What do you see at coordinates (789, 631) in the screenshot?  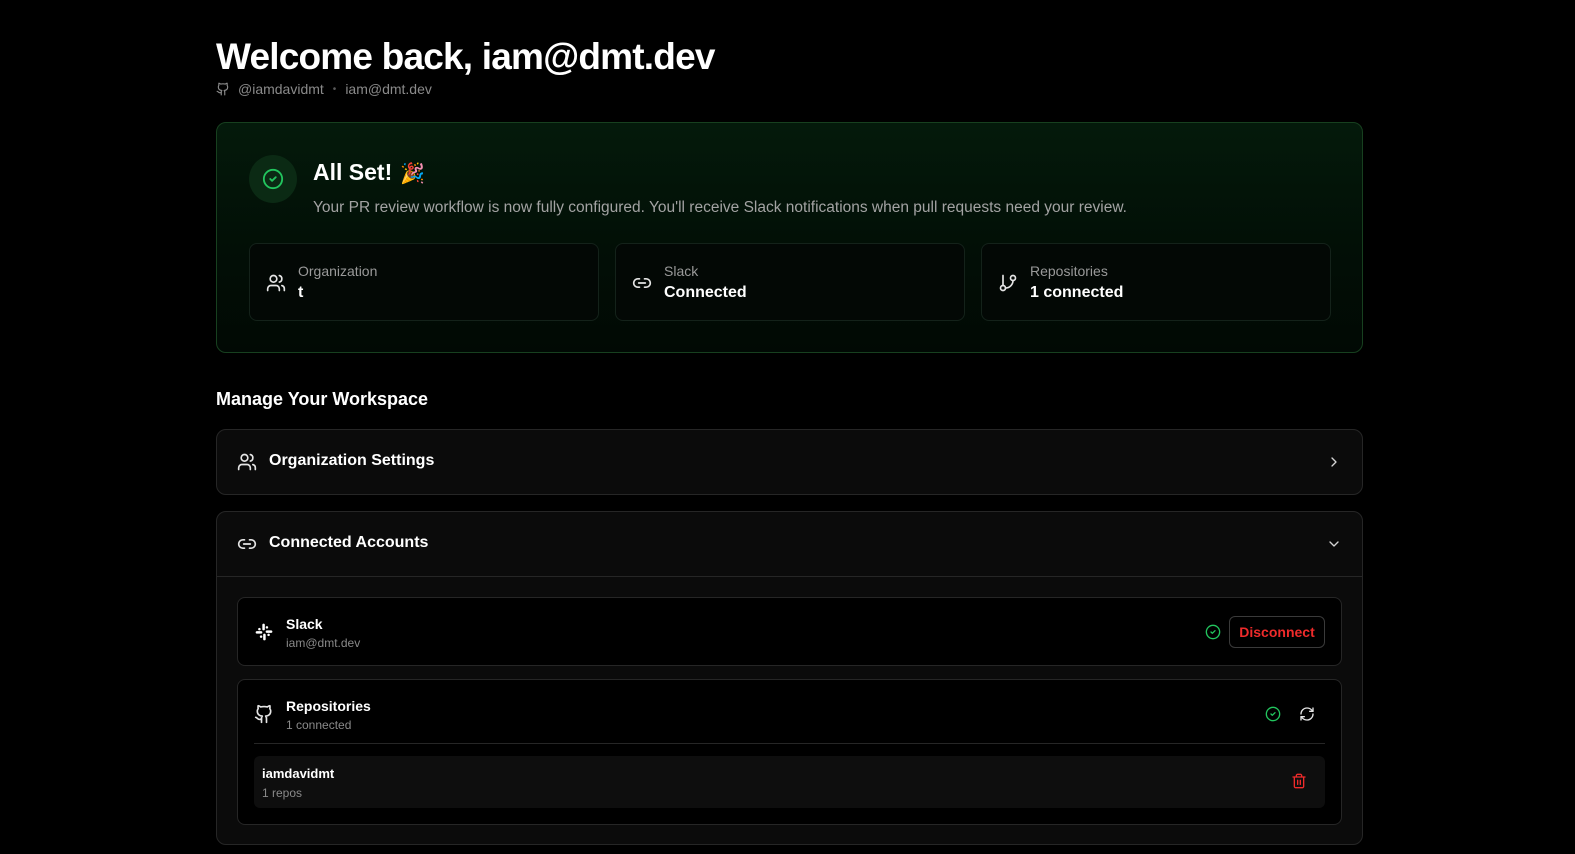 I see `slack-account-row: Slack iam@dmt.dev Disconnect` at bounding box center [789, 631].